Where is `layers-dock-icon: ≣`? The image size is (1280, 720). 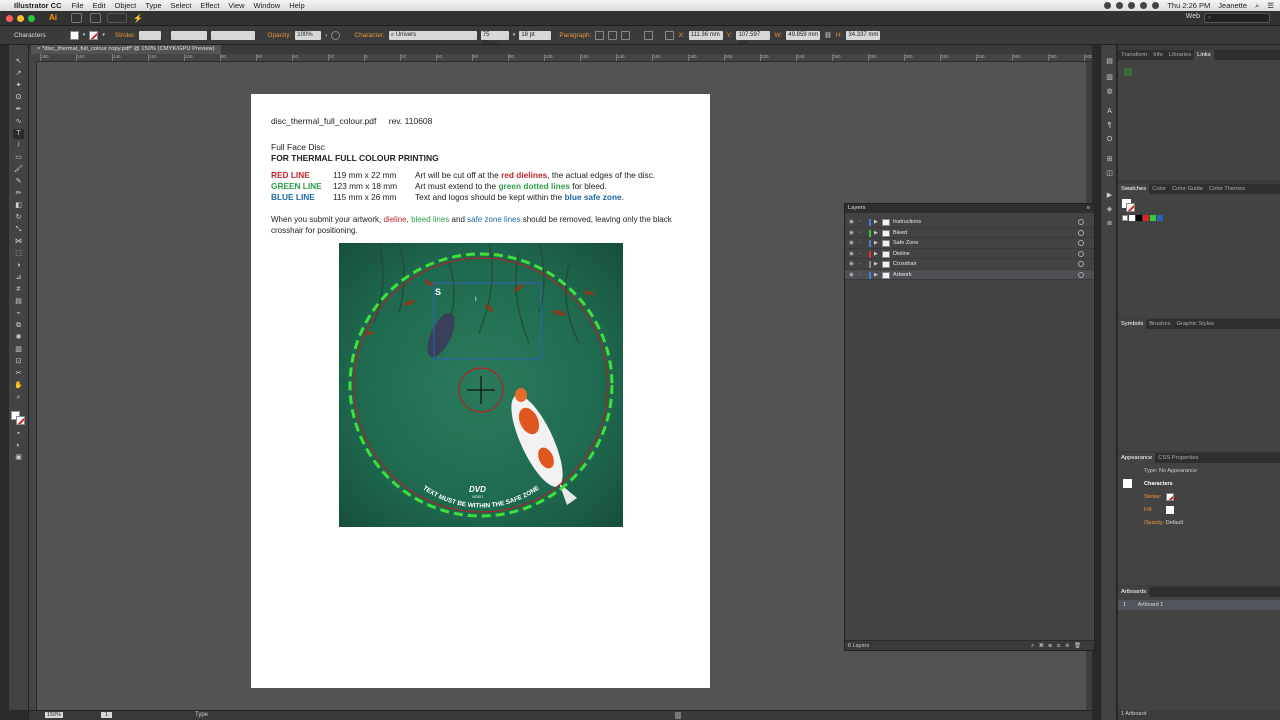 layers-dock-icon: ≣ is located at coordinates (1109, 223).